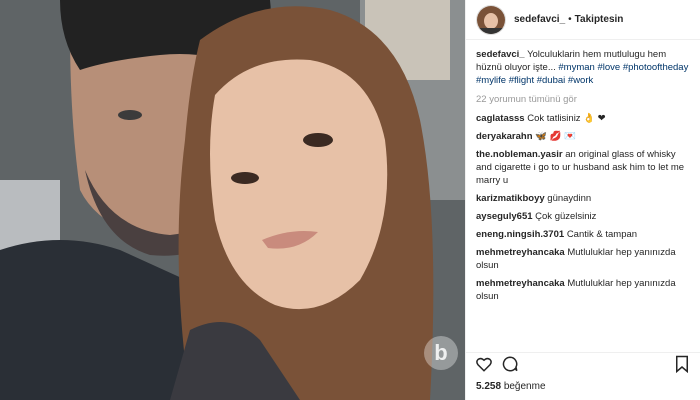 The width and height of the screenshot is (700, 400). I want to click on comment-text: günaydinn, so click(569, 198).